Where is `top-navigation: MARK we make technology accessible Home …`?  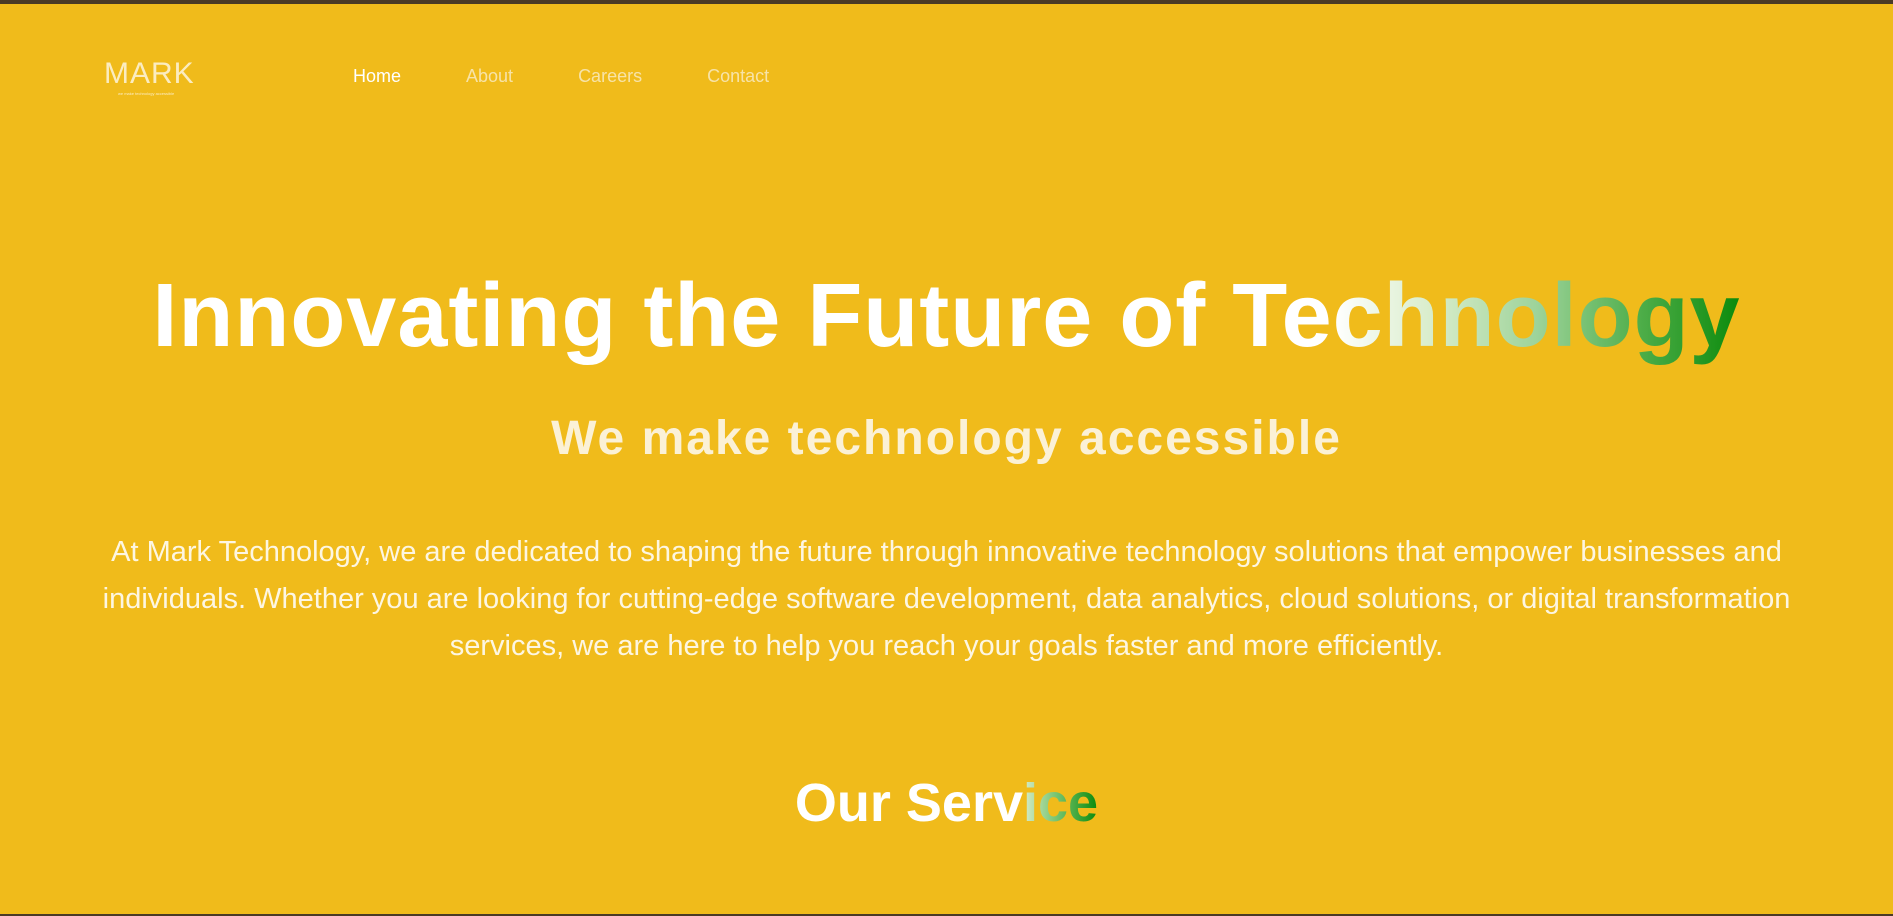
top-navigation: MARK we make technology accessible Home … is located at coordinates (436, 77).